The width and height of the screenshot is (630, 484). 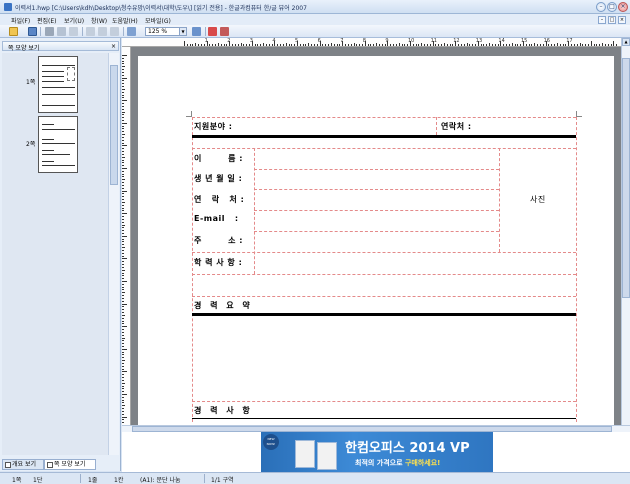 What do you see at coordinates (114, 31) in the screenshot?
I see `goto-icon` at bounding box center [114, 31].